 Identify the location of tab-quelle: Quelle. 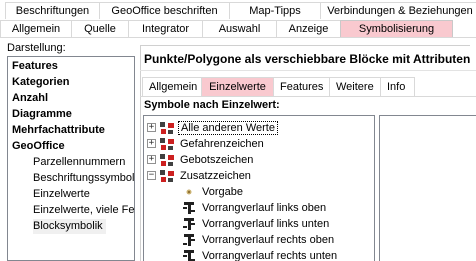
(100, 28).